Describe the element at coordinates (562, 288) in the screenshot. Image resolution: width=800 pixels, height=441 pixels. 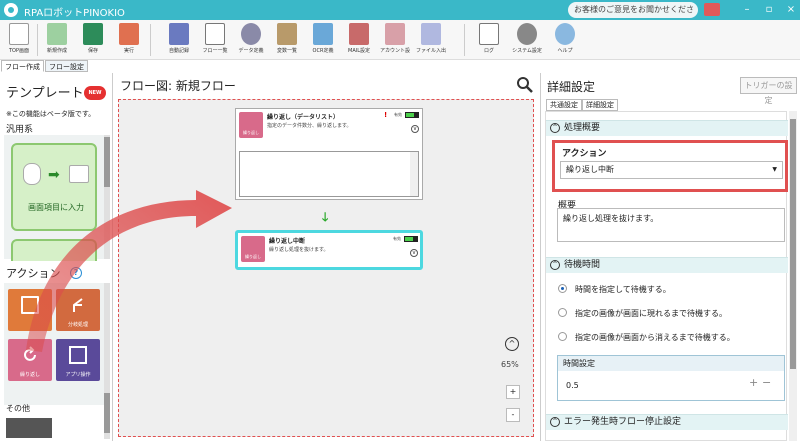
I see `radio-button-selected` at that location.